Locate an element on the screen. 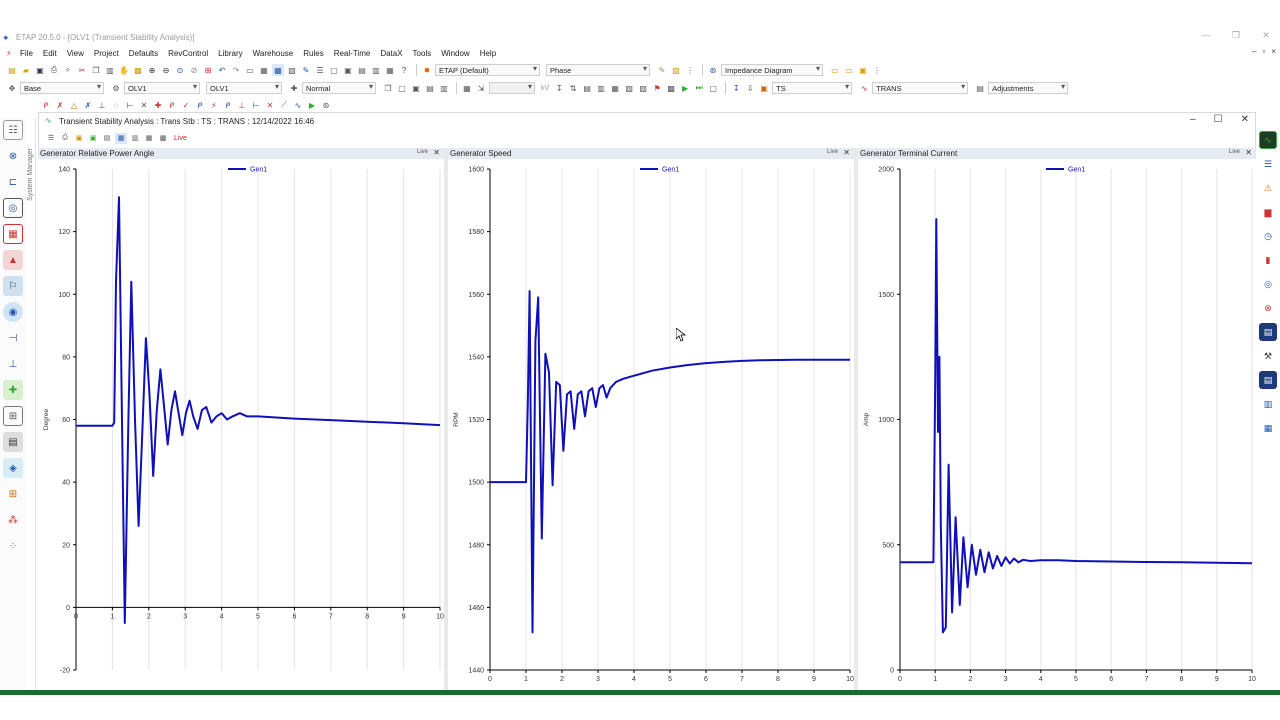 The image size is (1280, 720). element-icon: ⚡ is located at coordinates (214, 105).